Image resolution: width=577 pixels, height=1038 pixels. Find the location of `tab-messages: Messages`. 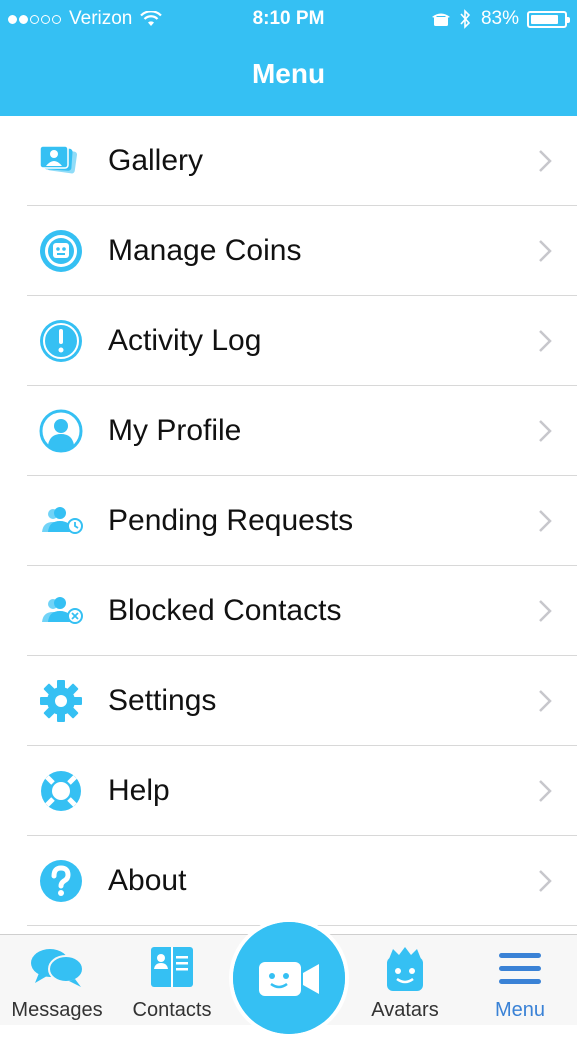

tab-messages: Messages is located at coordinates (57, 980).